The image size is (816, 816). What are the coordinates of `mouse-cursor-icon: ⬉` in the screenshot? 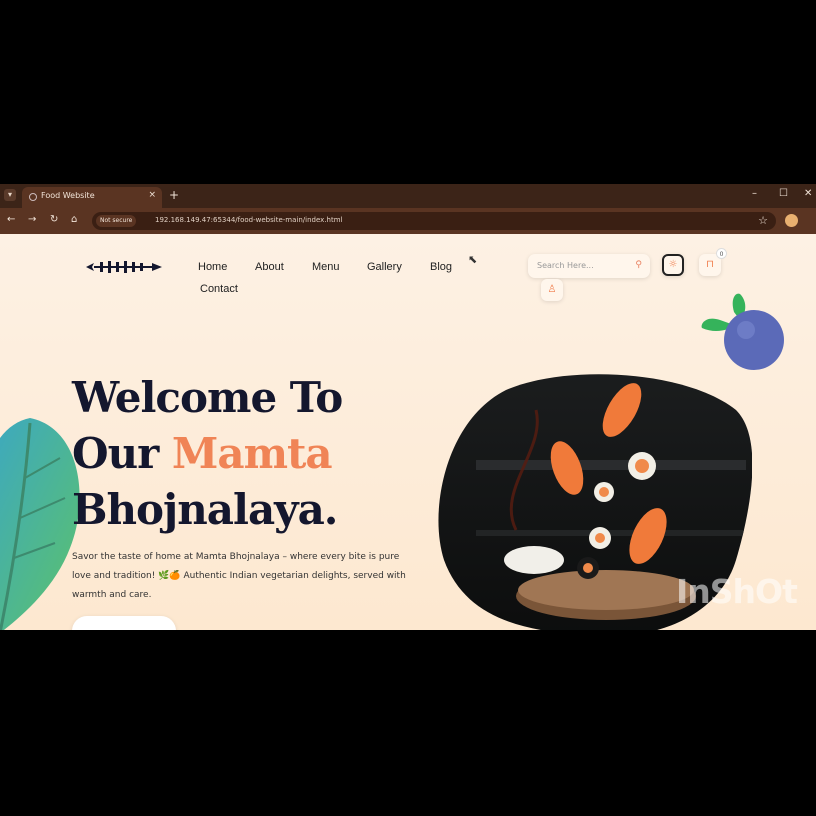 It's located at (473, 259).